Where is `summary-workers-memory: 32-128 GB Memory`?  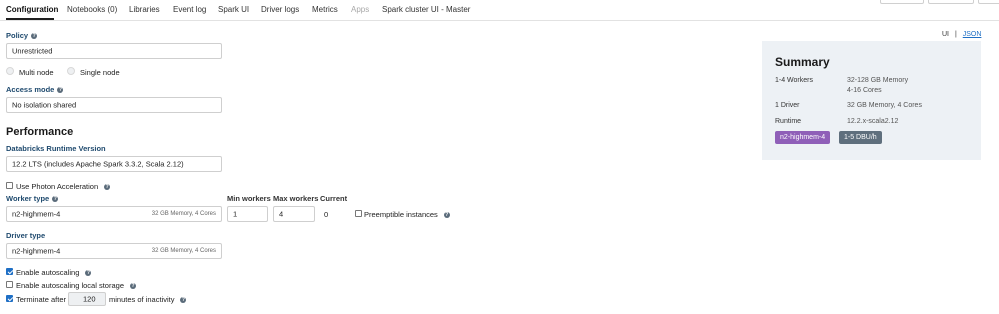
summary-workers-memory: 32-128 GB Memory is located at coordinates (878, 80).